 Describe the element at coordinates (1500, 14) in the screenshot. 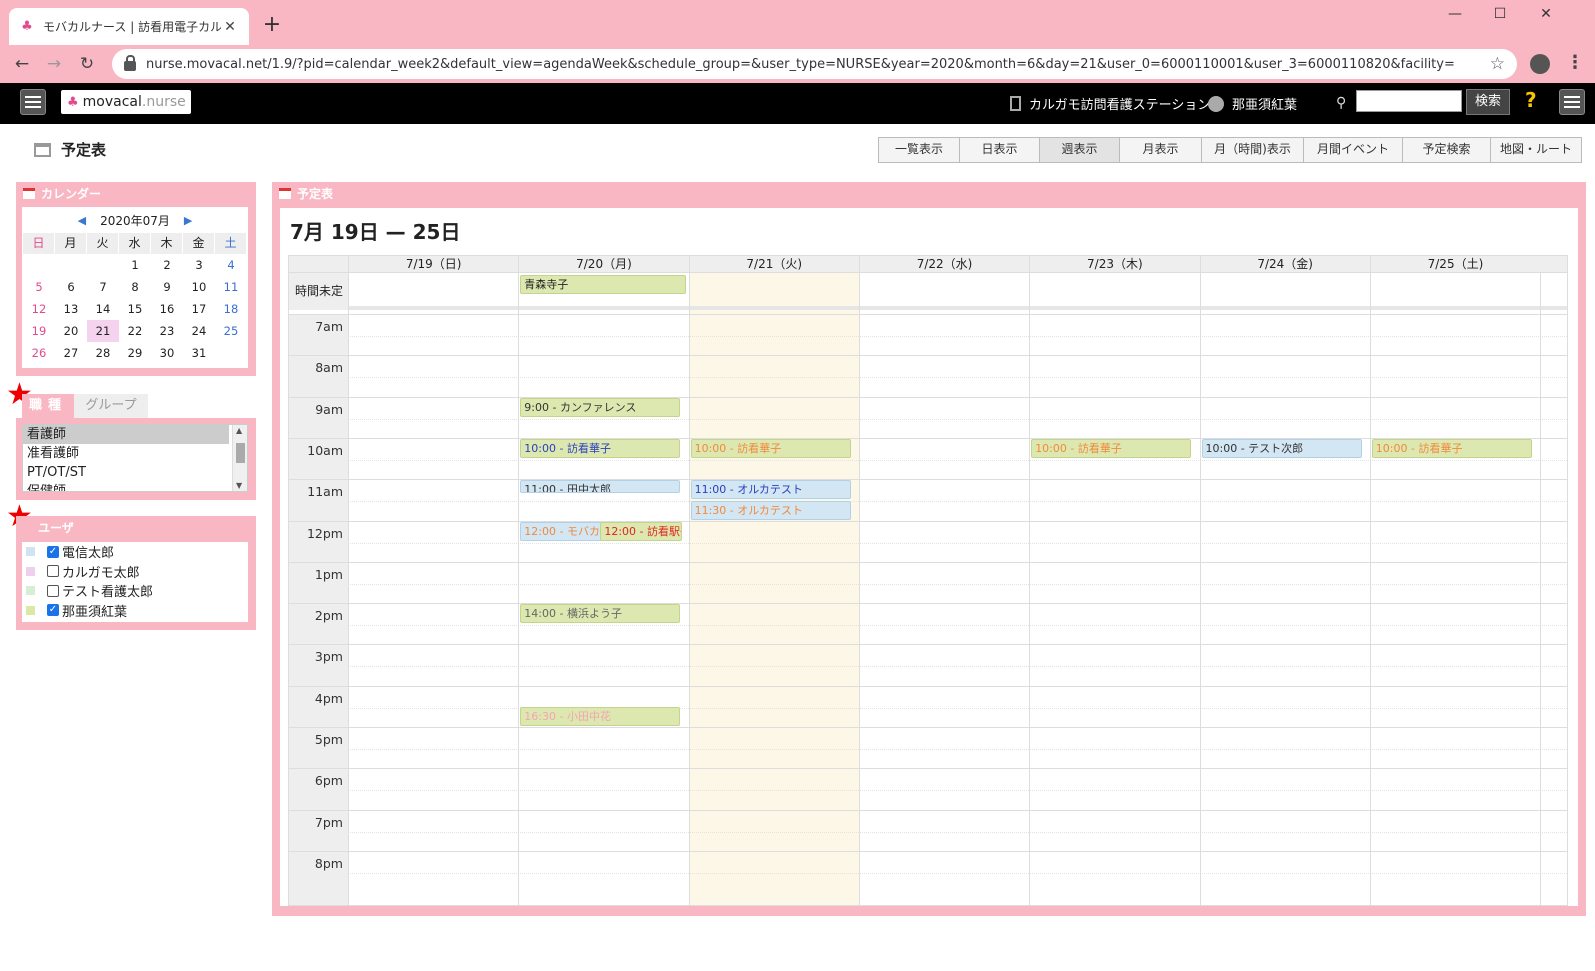

I see `maximize-icon: ☐` at that location.